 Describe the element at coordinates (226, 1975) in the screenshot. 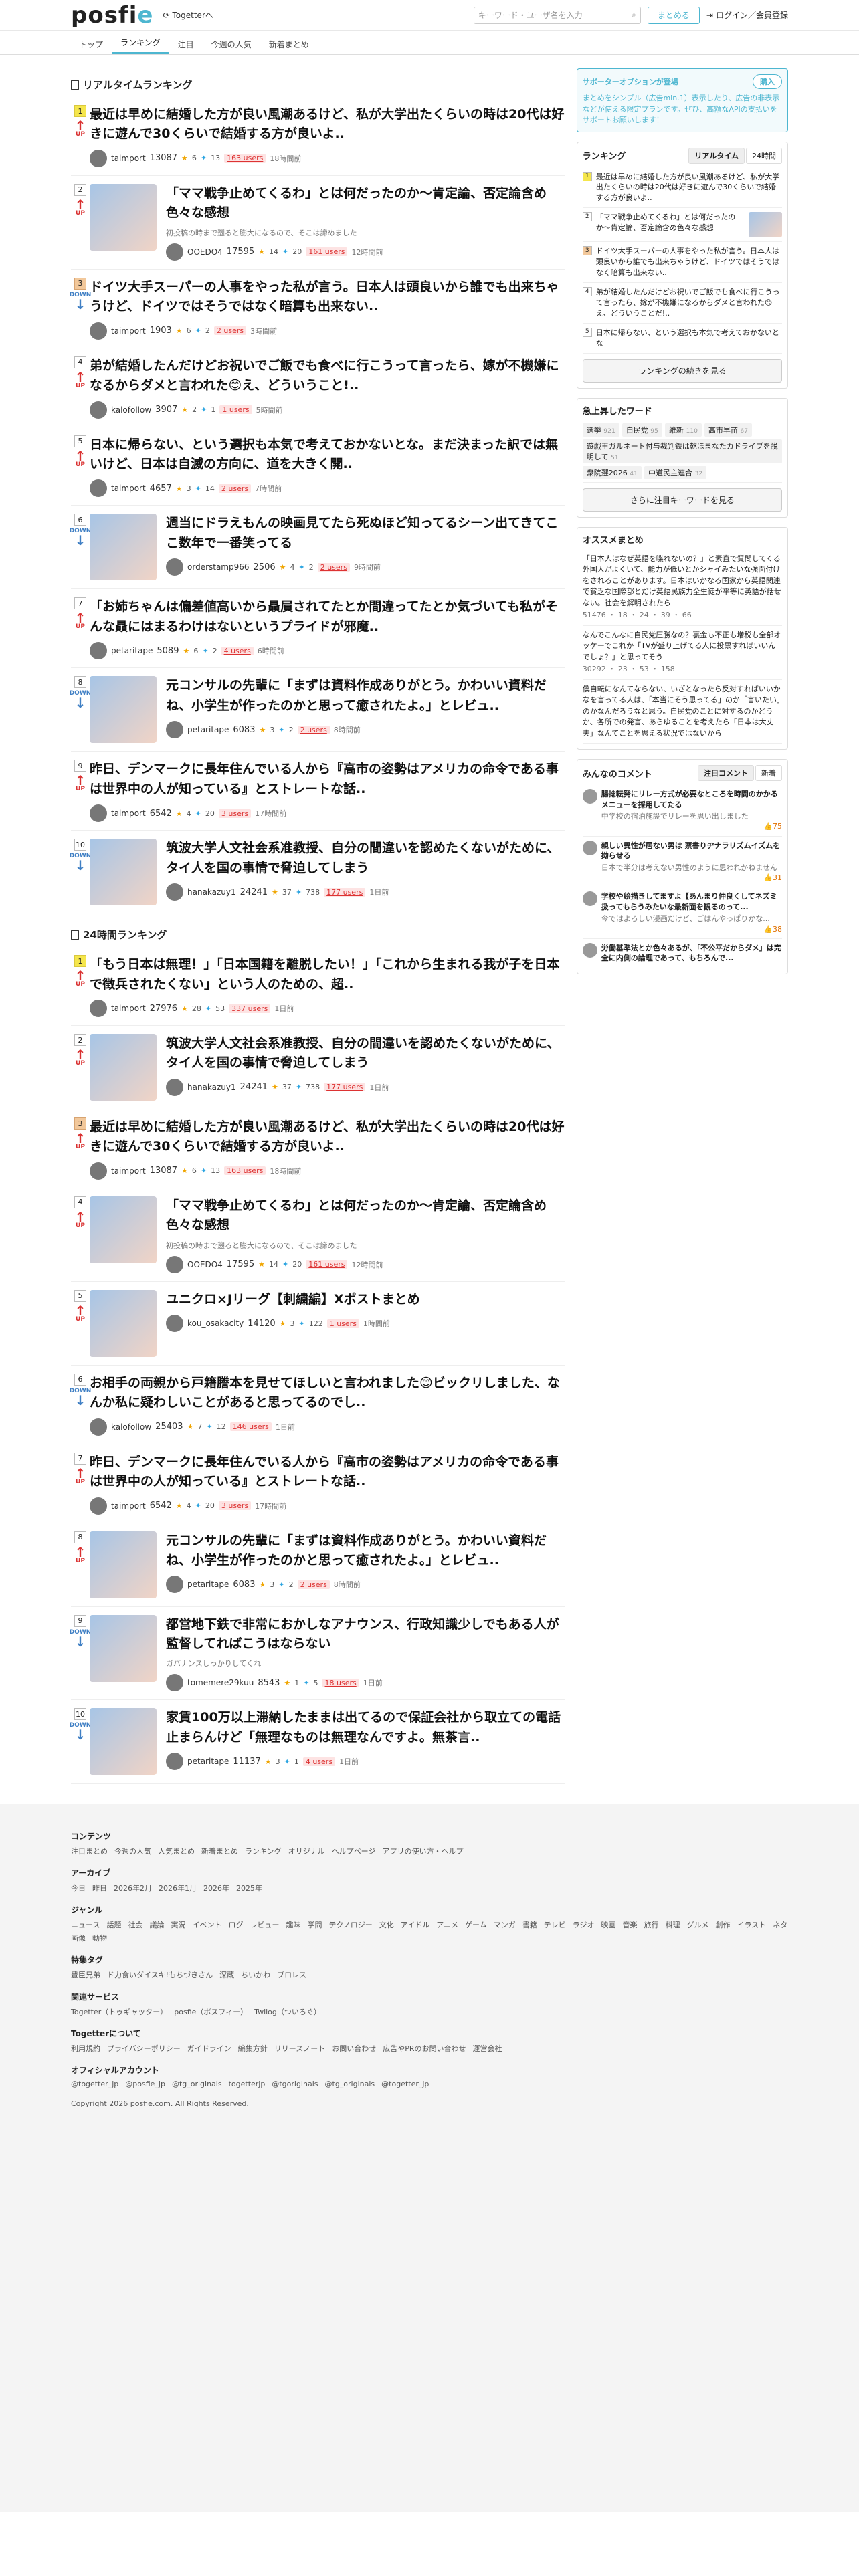

I see `footer-link: 深蔵` at that location.